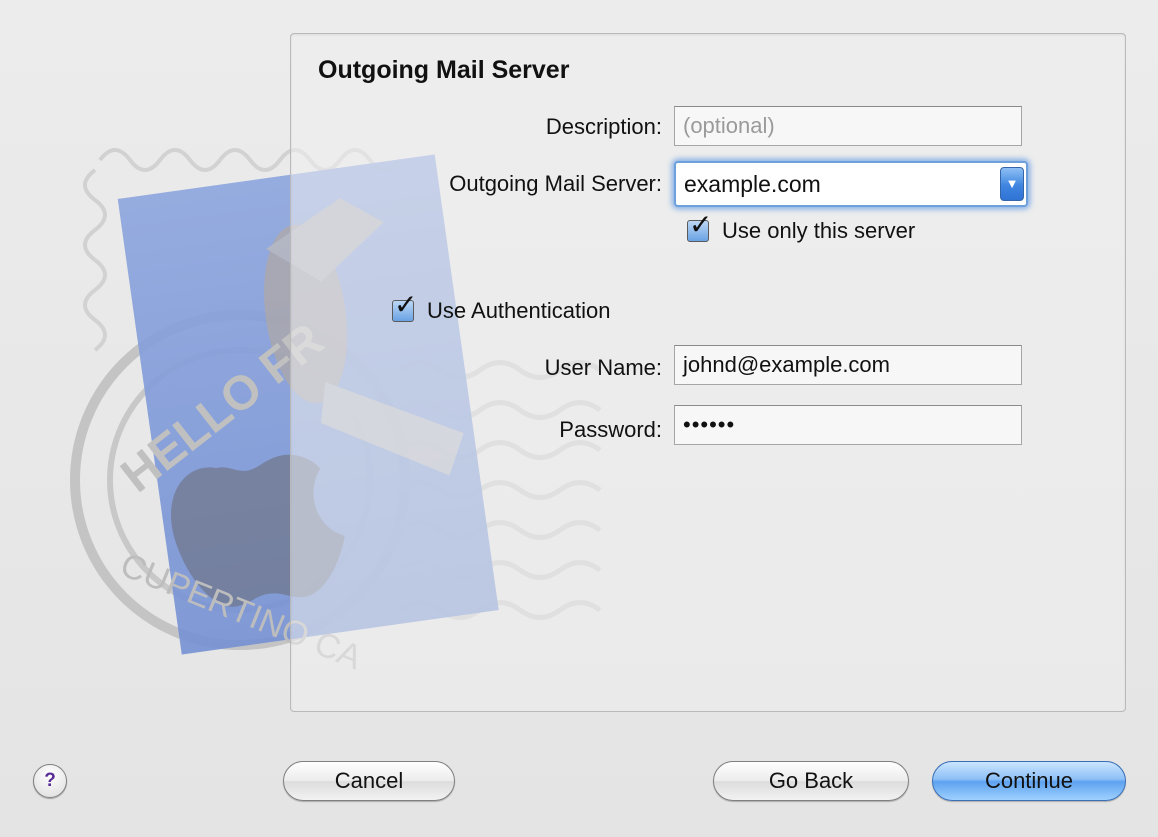 The image size is (1158, 837). I want to click on username-field: johnd@example.com, so click(848, 365).